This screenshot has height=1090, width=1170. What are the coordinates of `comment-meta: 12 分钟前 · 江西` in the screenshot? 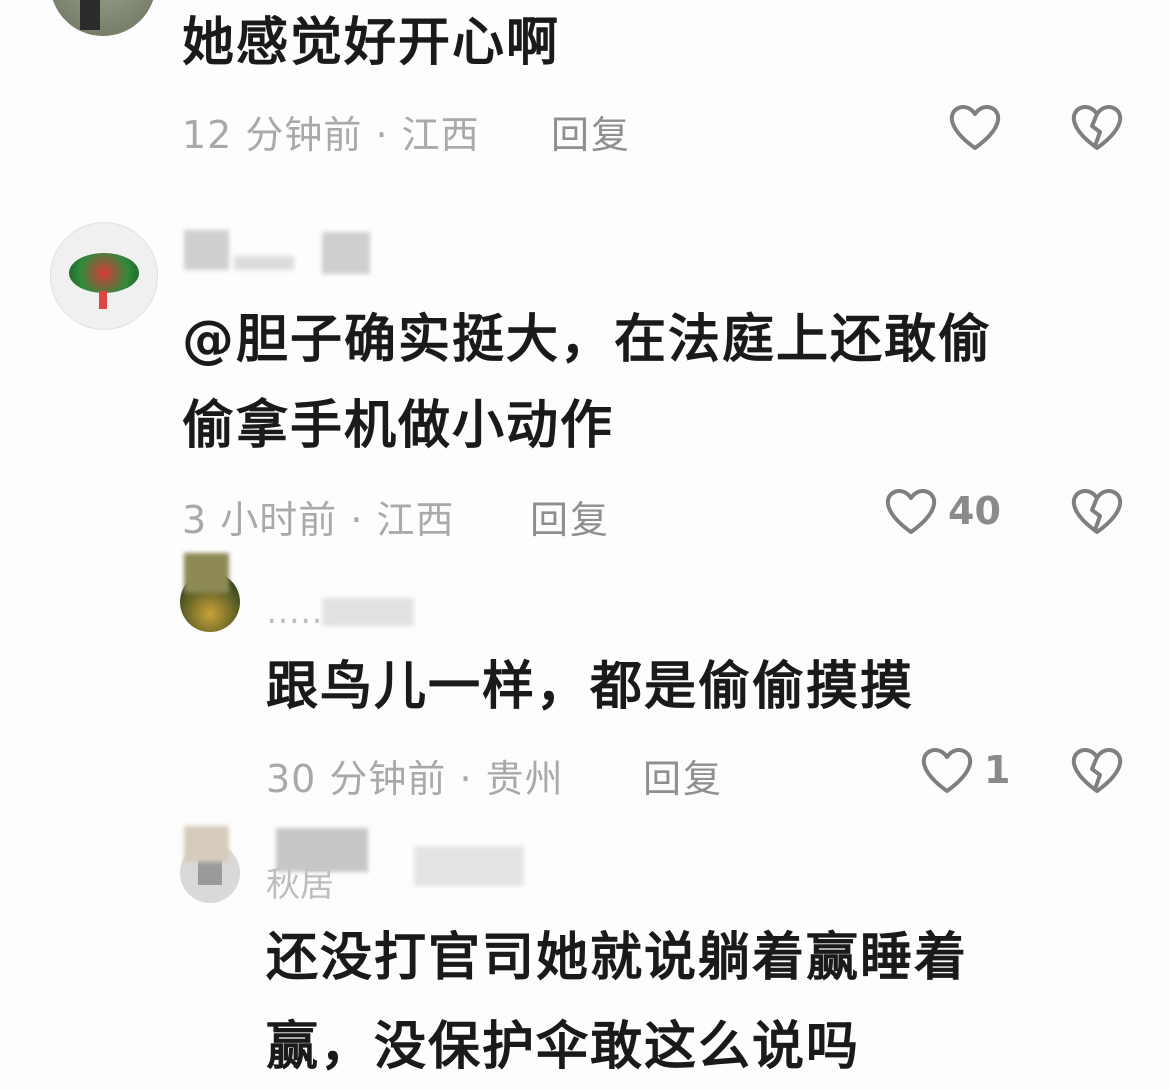 It's located at (331, 135).